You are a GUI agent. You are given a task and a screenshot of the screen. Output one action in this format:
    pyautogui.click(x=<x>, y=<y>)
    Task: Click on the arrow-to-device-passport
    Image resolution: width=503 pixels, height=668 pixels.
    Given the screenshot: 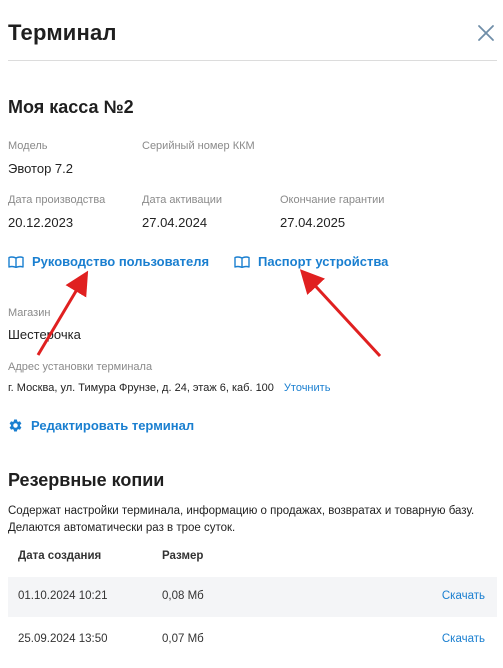 What is the action you would take?
    pyautogui.click(x=340, y=313)
    